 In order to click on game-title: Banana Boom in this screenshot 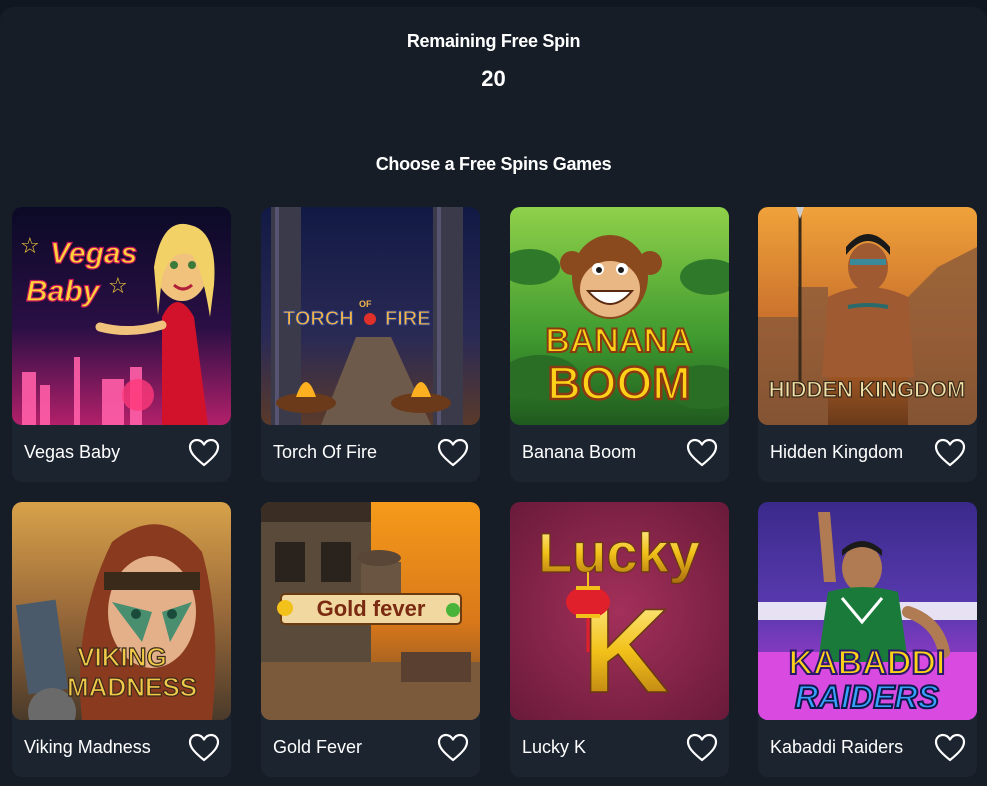, I will do `click(579, 452)`.